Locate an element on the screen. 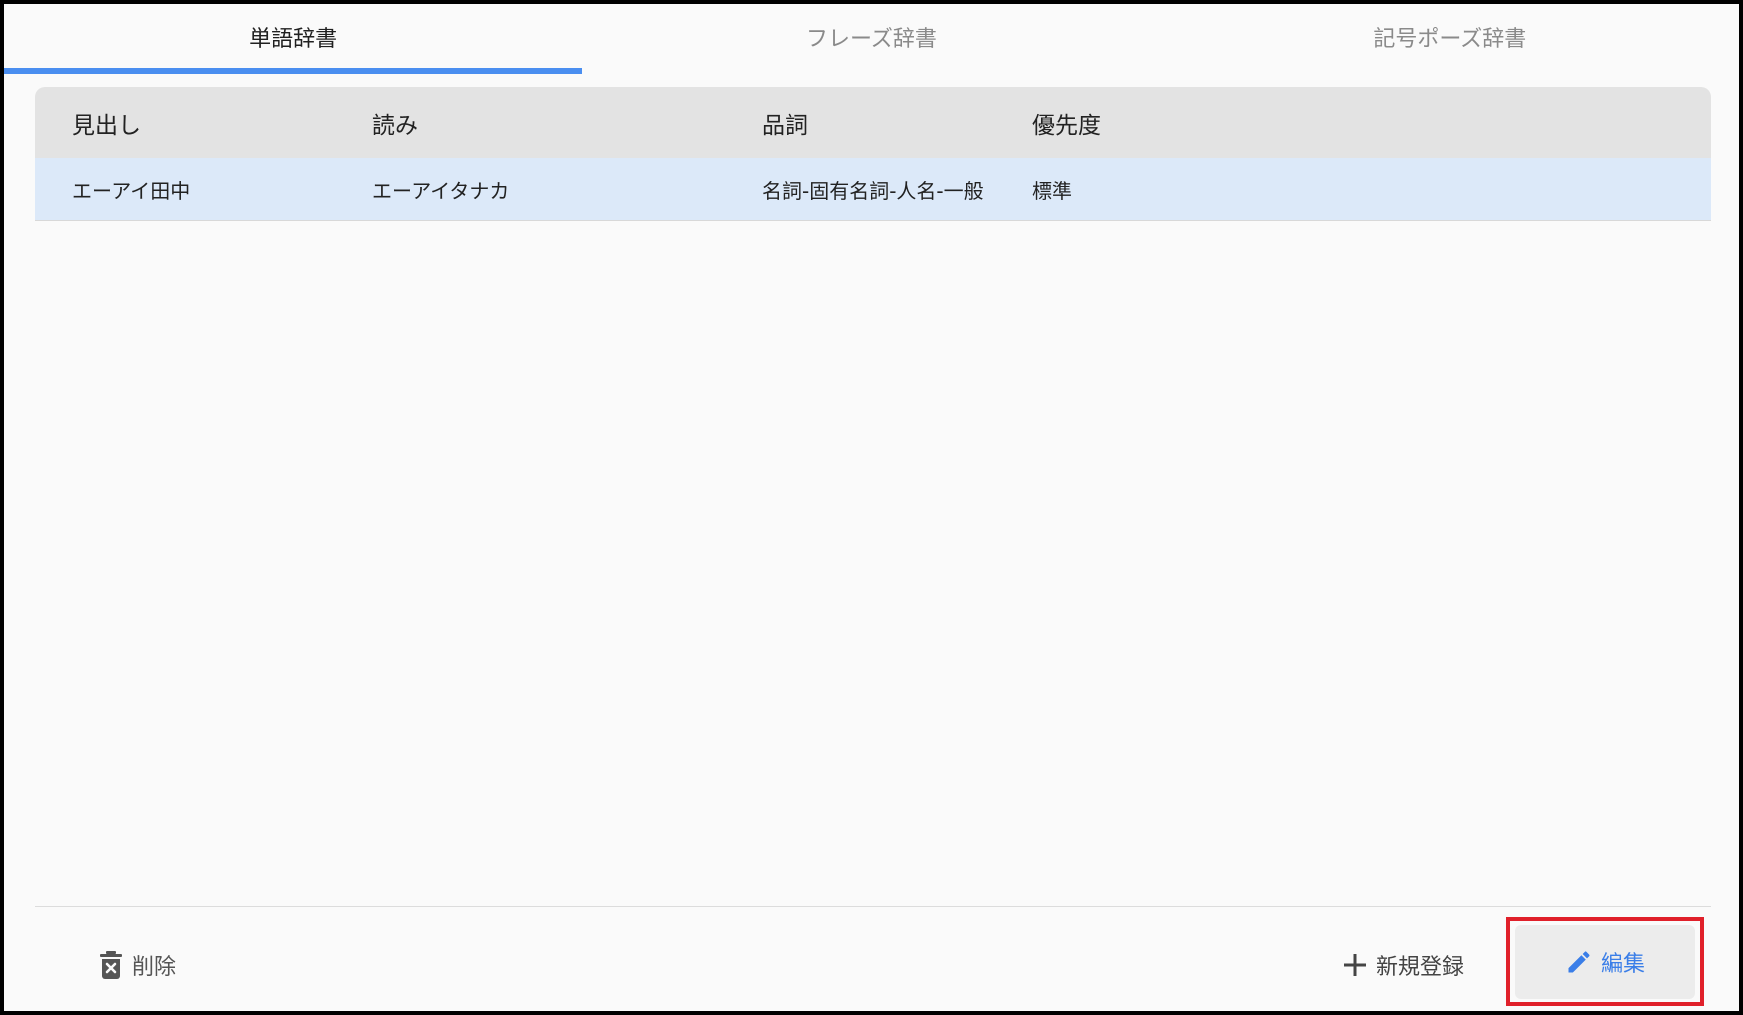 The image size is (1743, 1015). edit-label: 編集 is located at coordinates (1622, 964).